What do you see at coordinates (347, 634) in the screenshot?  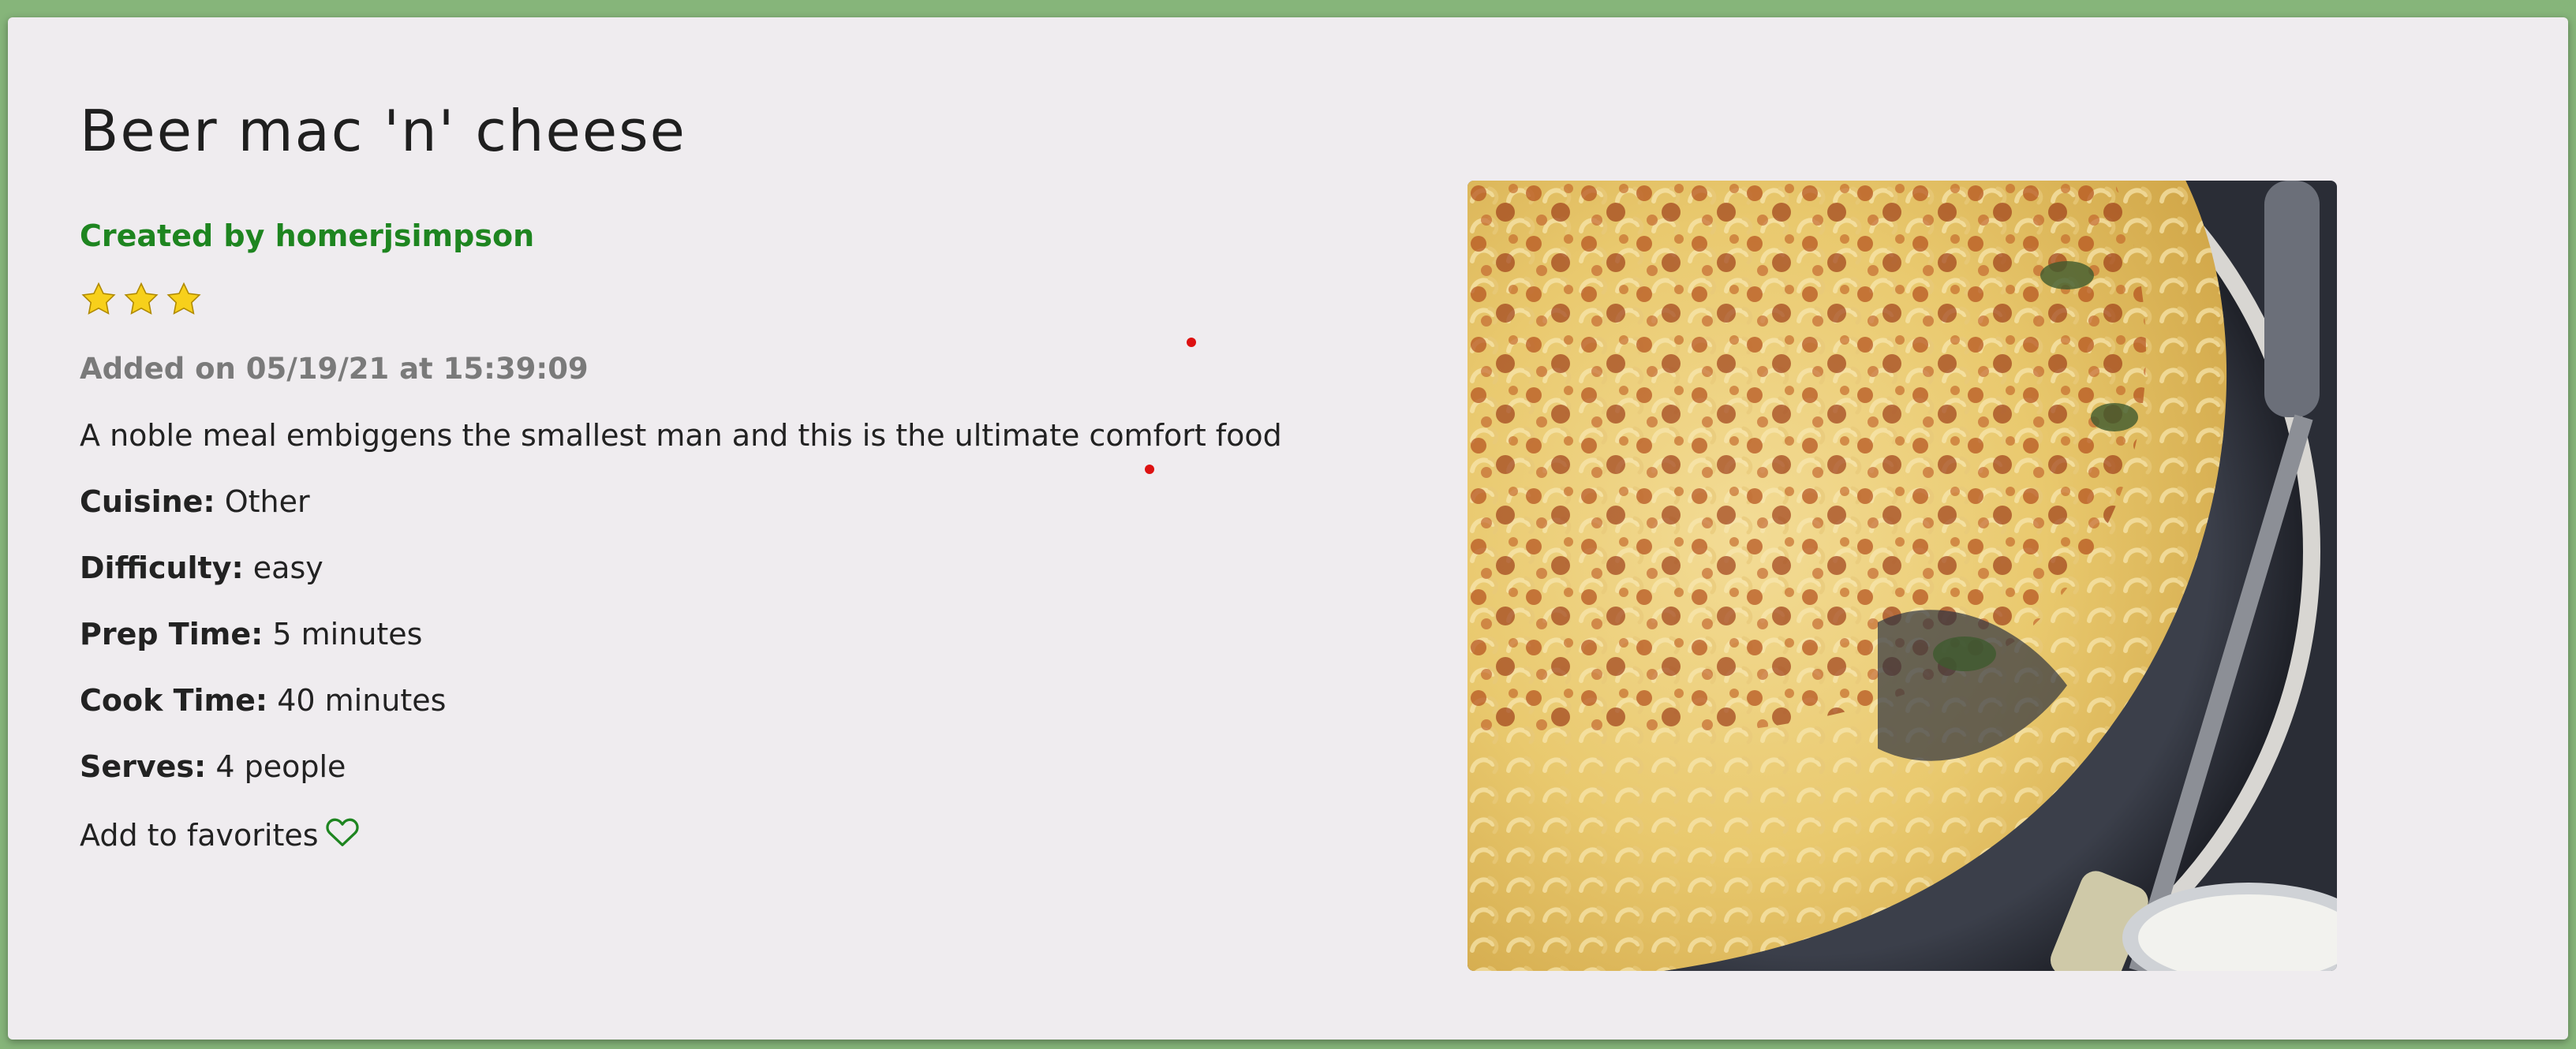 I see `prep-time-value: 5 minutes` at bounding box center [347, 634].